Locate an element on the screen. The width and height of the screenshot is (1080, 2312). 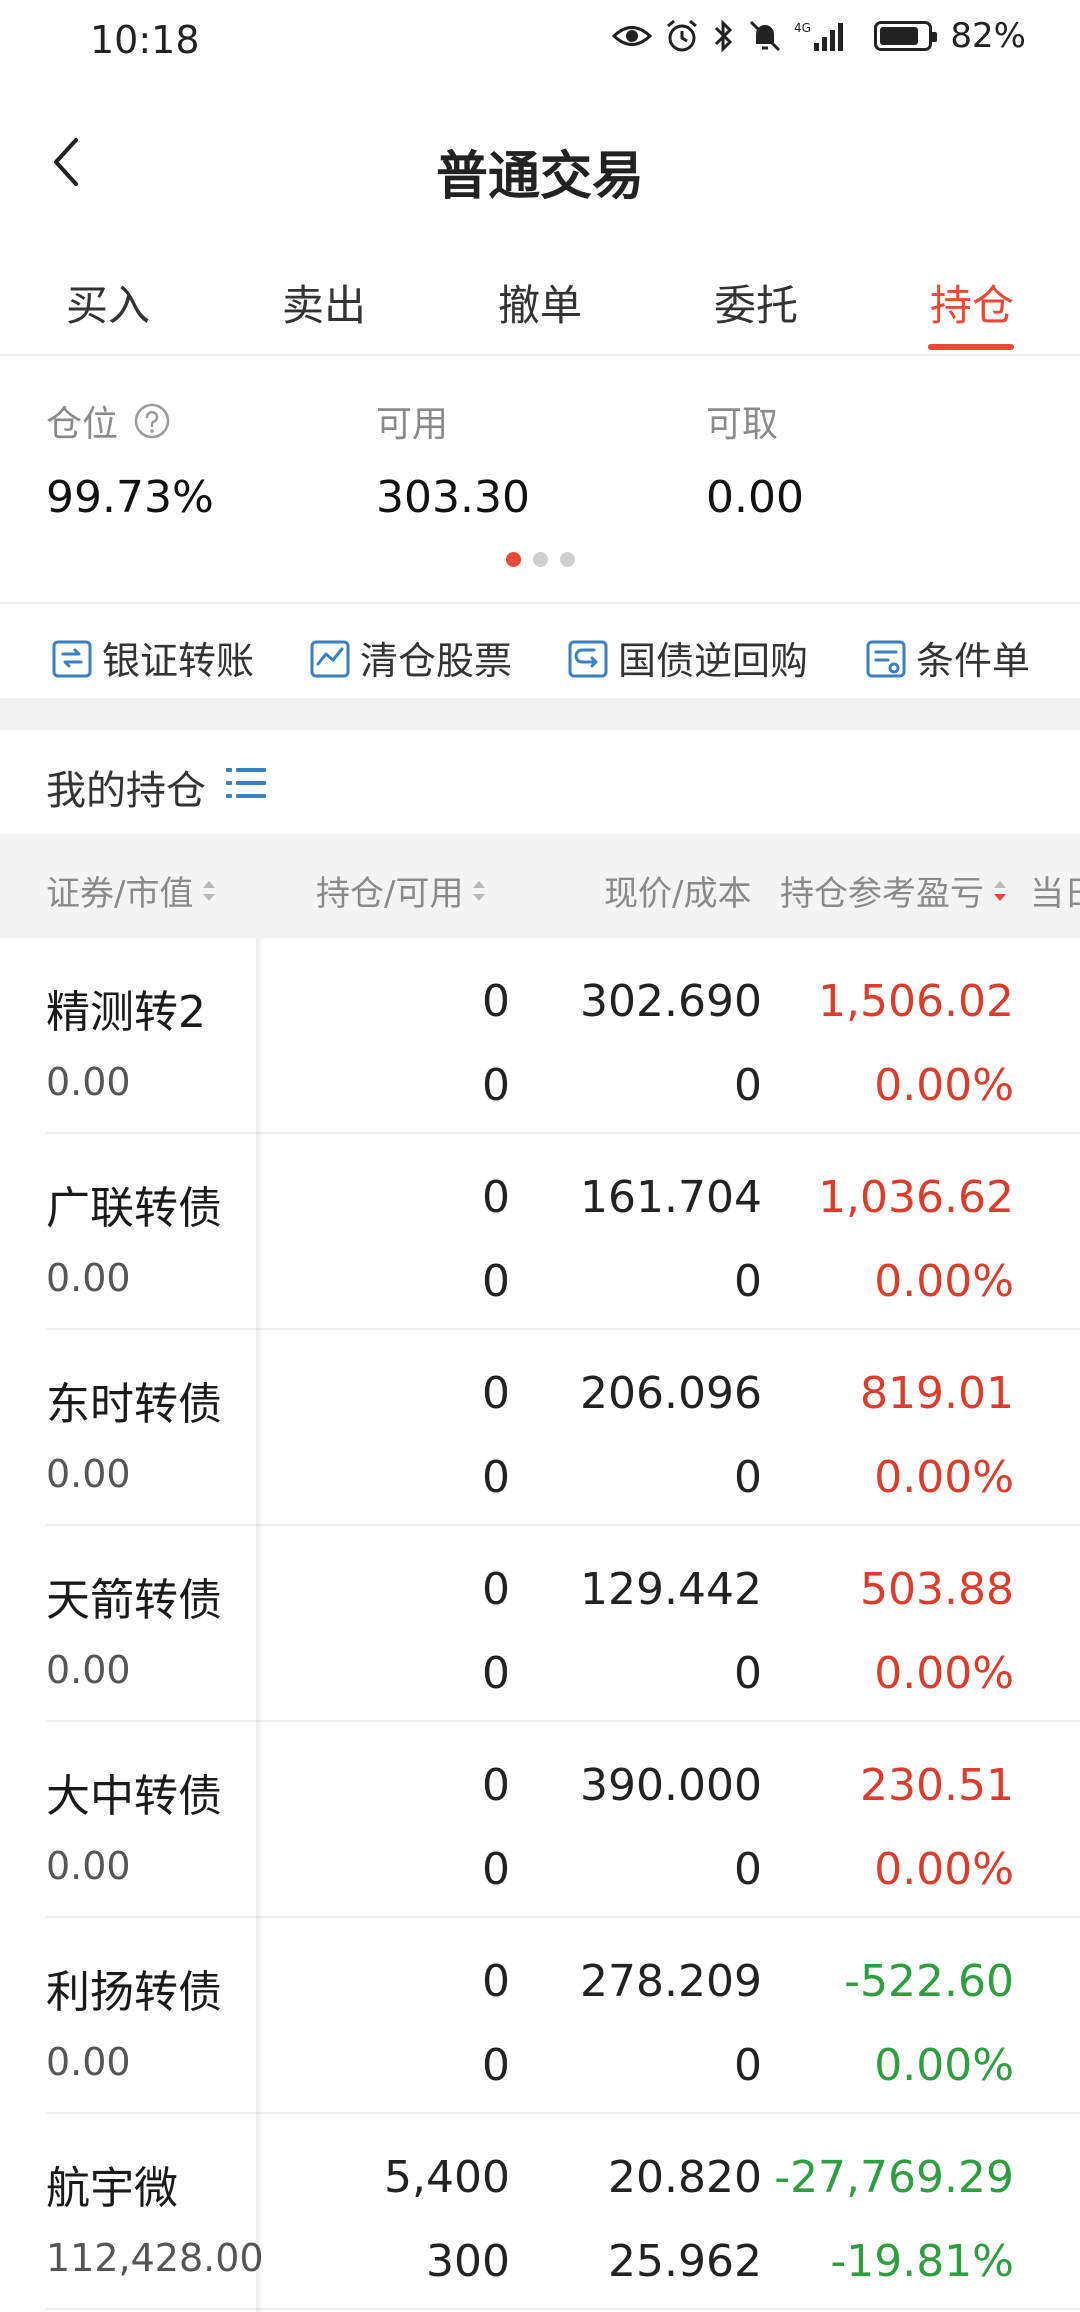
eye-icon is located at coordinates (632, 36).